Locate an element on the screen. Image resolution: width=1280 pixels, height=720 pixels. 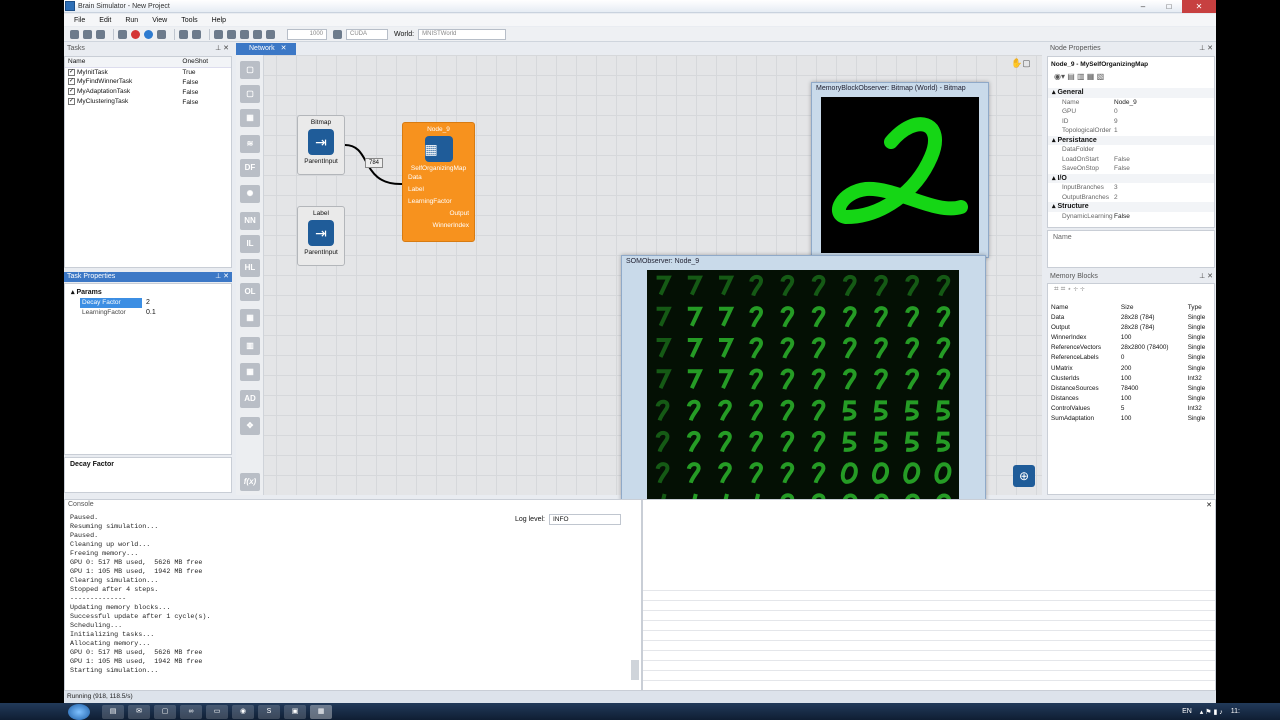
prop-key: ID is located at coordinates (1065, 121).